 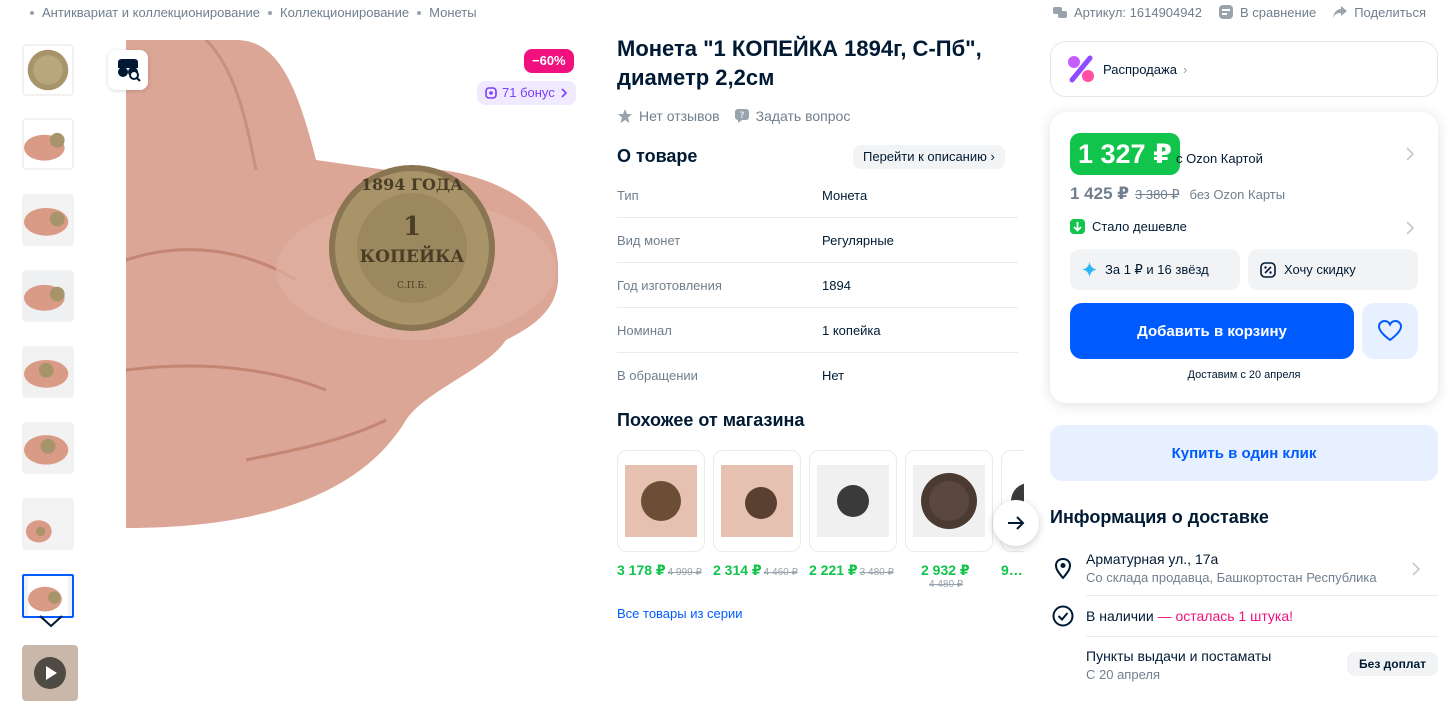 I want to click on coin-year-text: 1894 ГОДА, so click(x=412, y=184).